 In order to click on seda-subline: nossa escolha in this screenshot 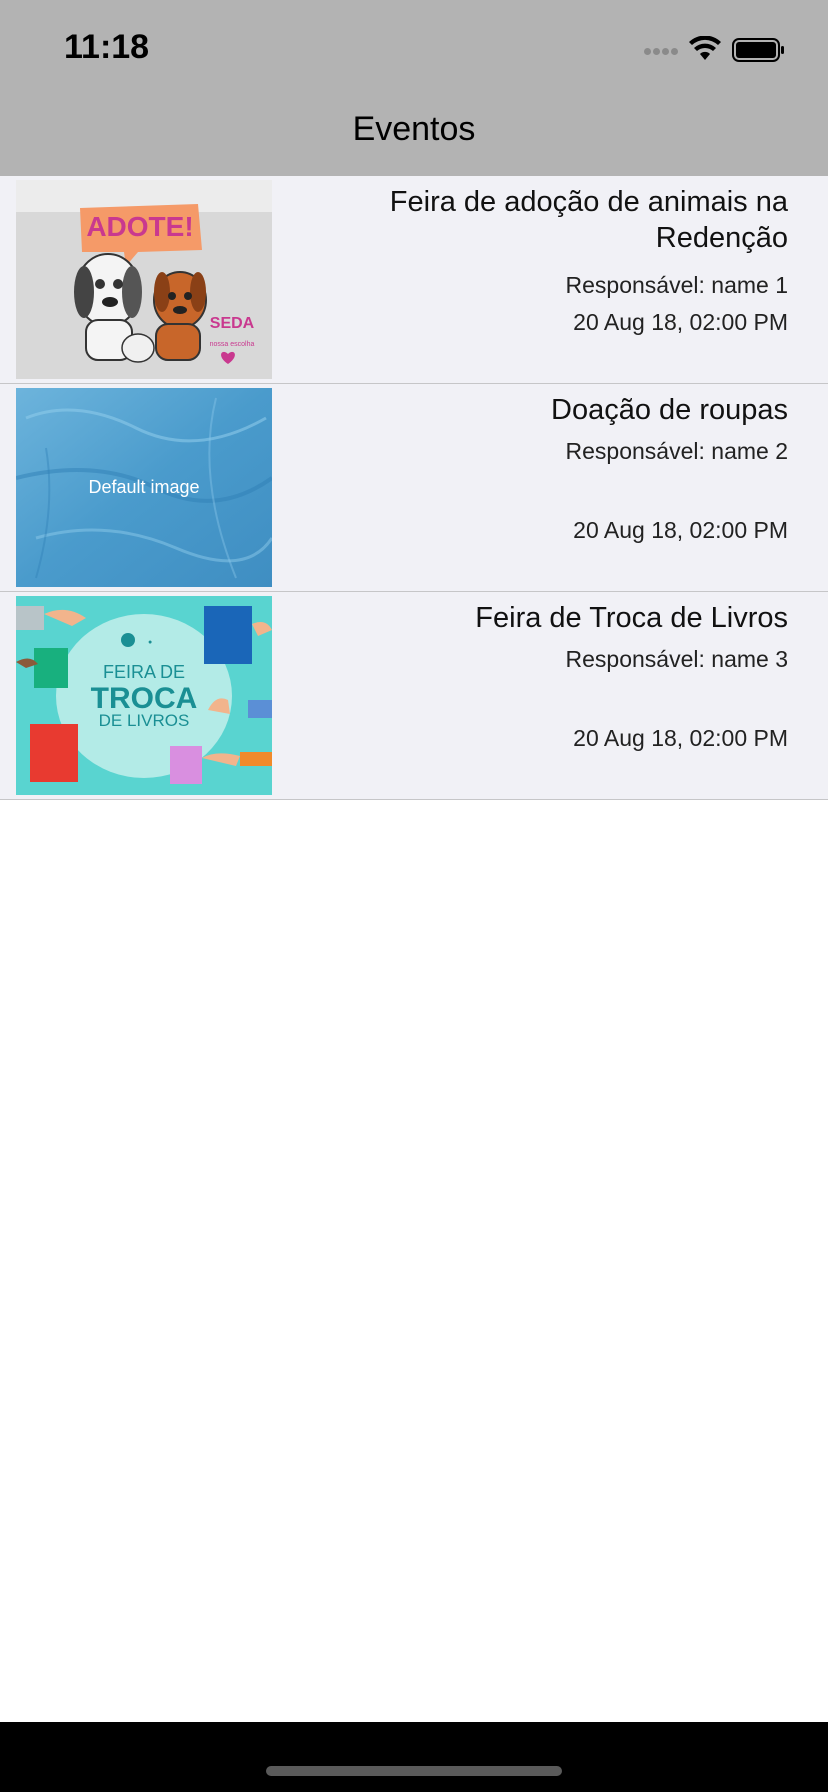, I will do `click(232, 344)`.